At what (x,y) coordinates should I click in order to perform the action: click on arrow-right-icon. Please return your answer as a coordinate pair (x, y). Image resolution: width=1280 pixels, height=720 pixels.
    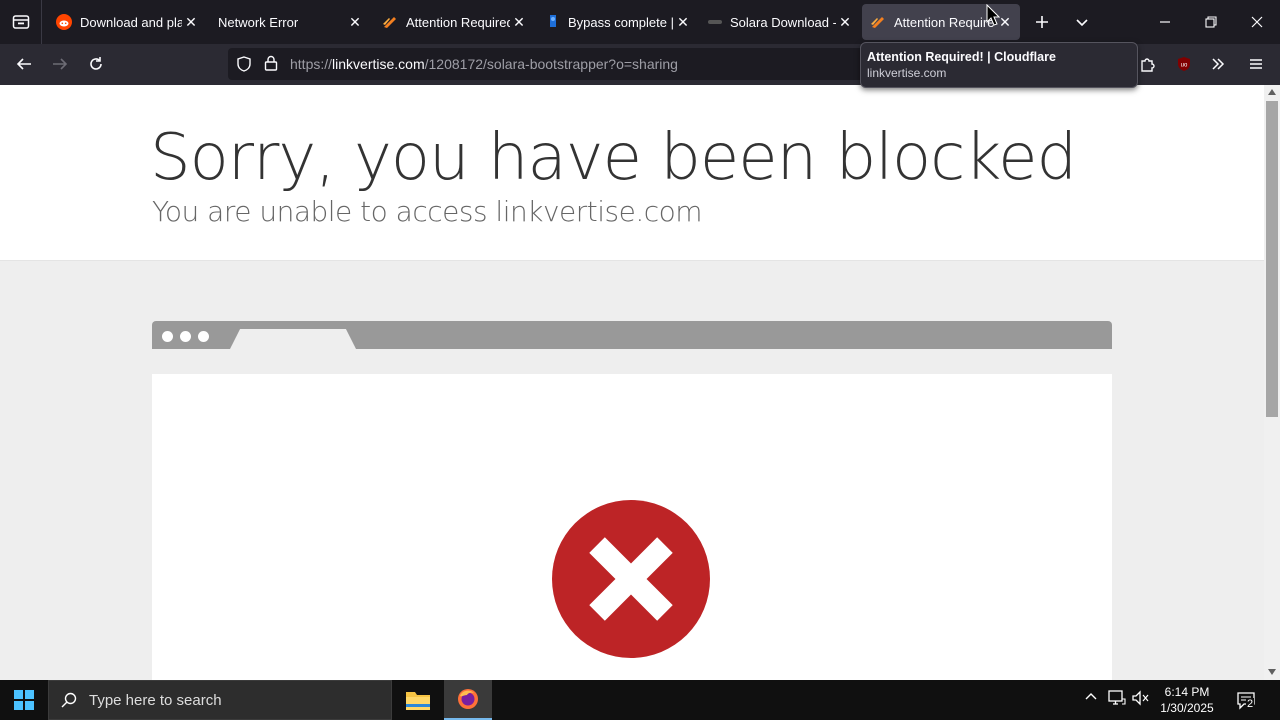
    Looking at the image, I should click on (60, 64).